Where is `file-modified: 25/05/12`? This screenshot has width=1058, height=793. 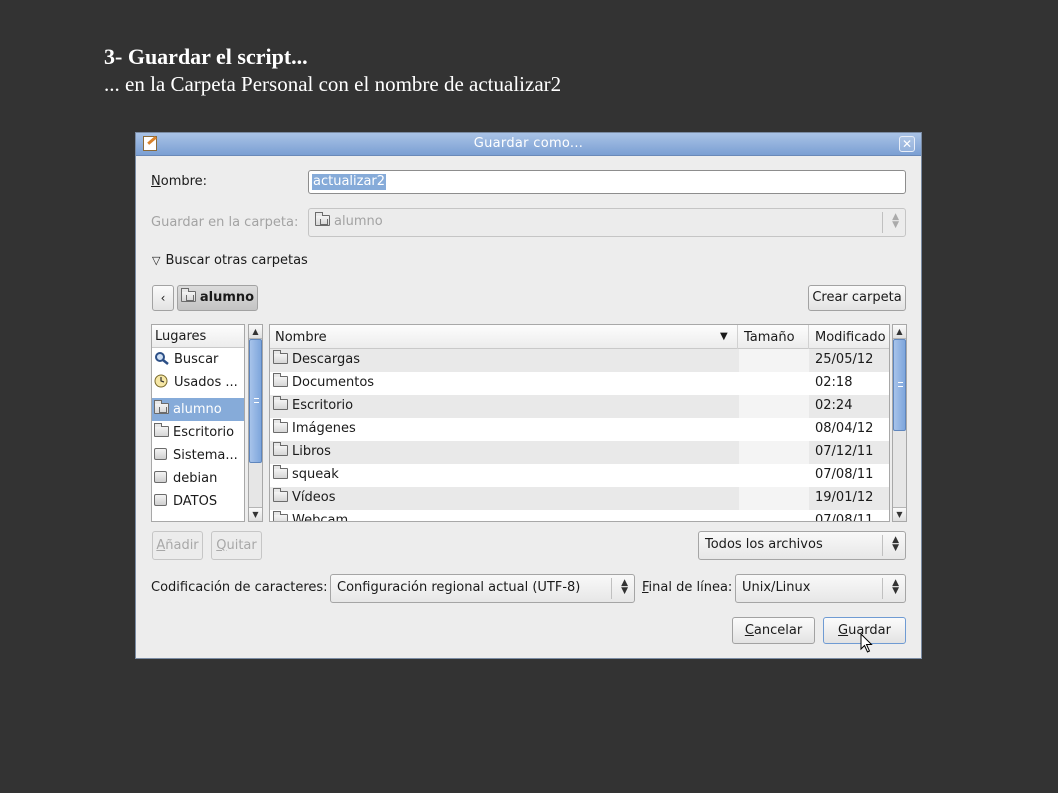
file-modified: 25/05/12 is located at coordinates (844, 359).